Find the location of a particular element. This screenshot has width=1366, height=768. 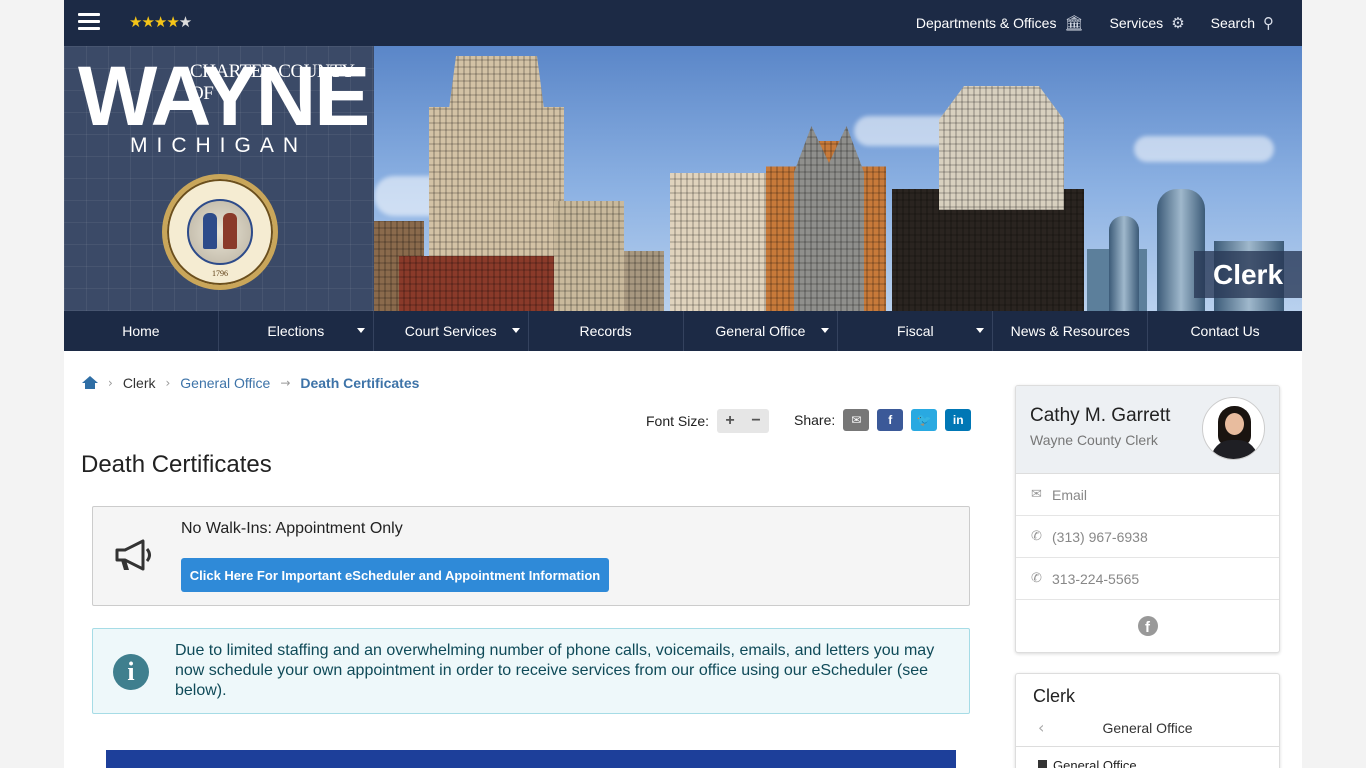

logo-wayne-text: WAYNE is located at coordinates (224, 96).